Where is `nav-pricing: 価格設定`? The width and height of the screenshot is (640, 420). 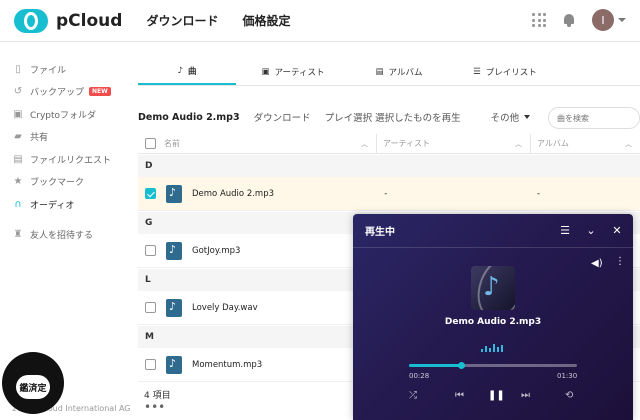
nav-pricing: 価格設定 is located at coordinates (266, 20).